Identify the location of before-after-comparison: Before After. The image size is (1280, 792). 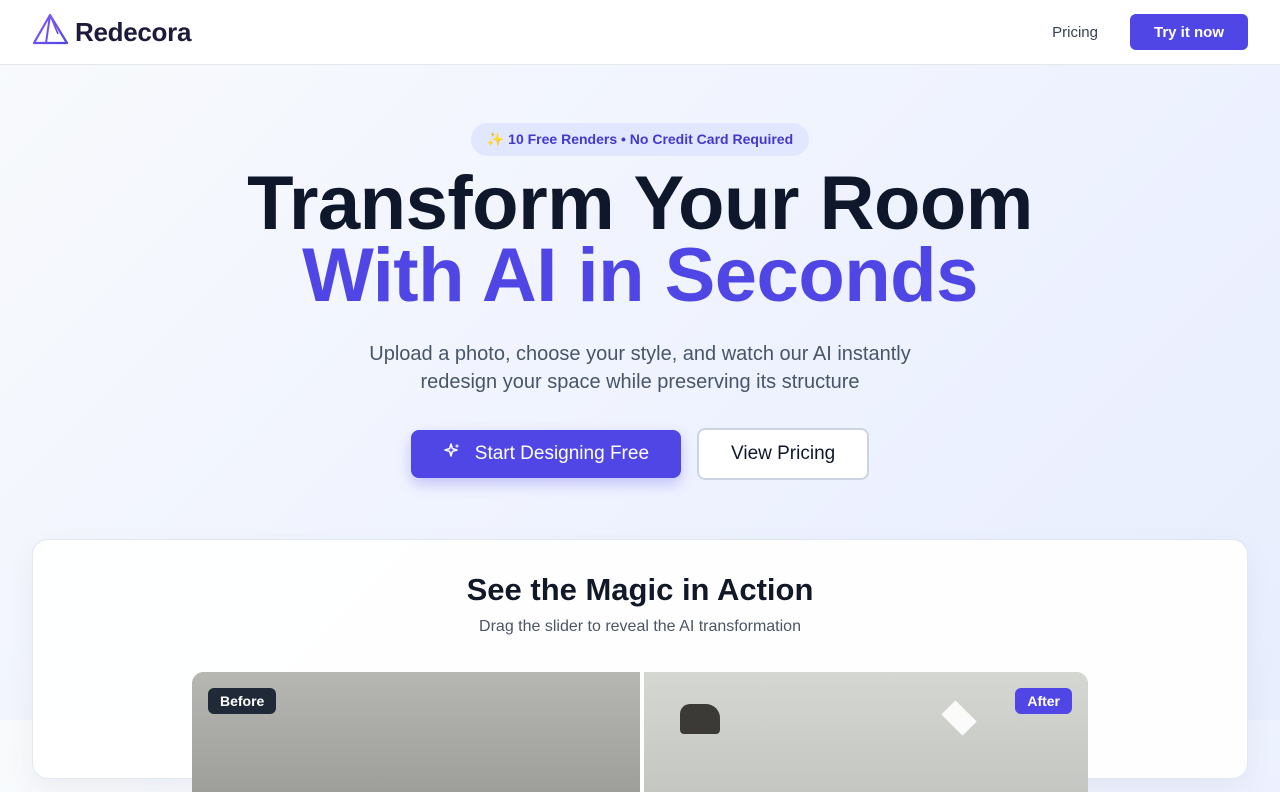
(640, 732).